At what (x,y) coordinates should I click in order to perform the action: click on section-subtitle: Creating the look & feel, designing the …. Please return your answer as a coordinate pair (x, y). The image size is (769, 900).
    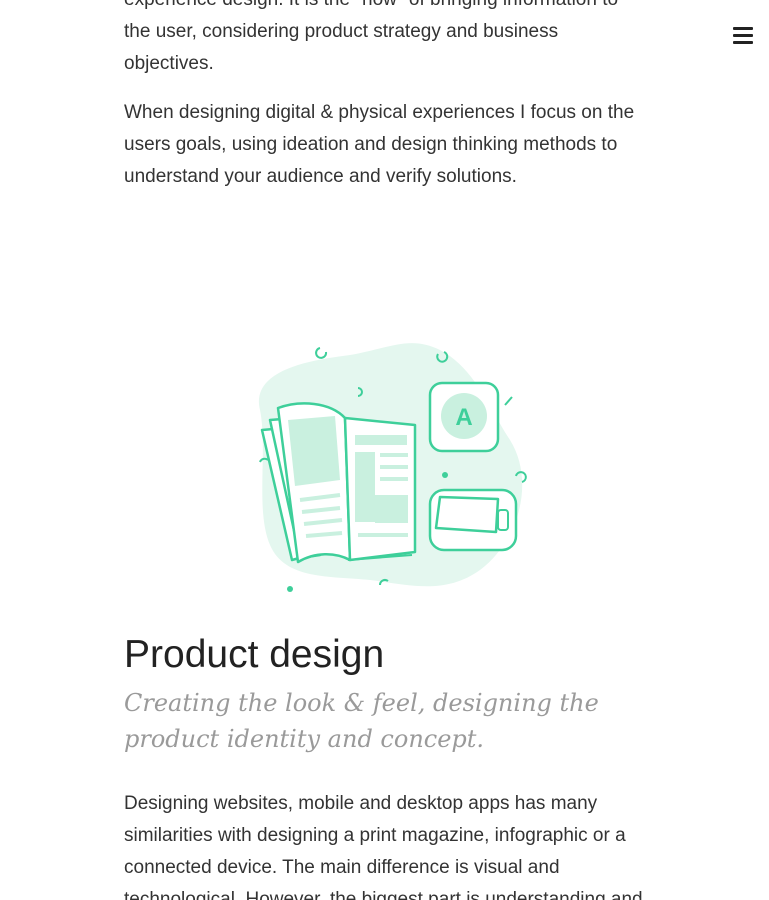
    Looking at the image, I should click on (361, 721).